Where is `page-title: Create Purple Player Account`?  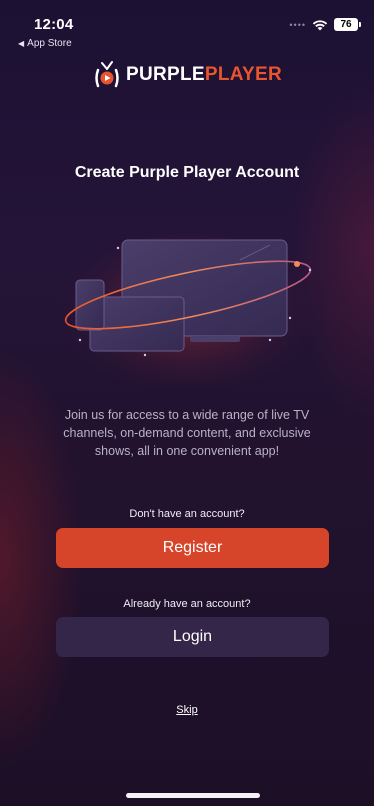
page-title: Create Purple Player Account is located at coordinates (187, 172).